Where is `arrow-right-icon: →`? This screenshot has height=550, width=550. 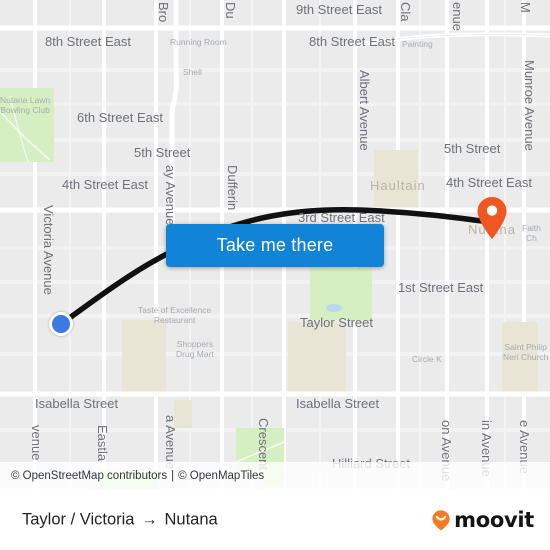 arrow-right-icon: → is located at coordinates (149, 519).